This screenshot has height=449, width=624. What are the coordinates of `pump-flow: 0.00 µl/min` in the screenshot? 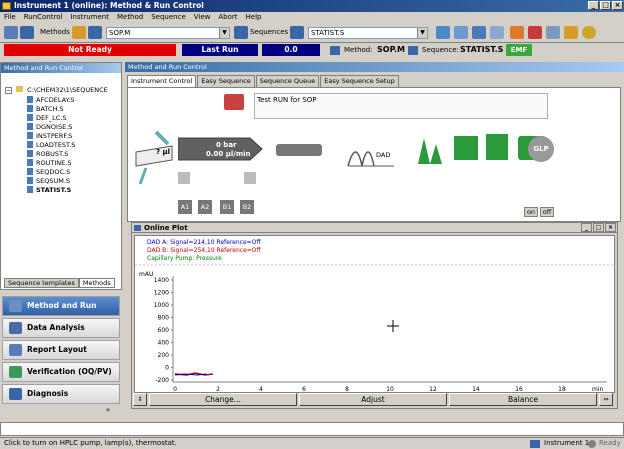 It's located at (228, 154).